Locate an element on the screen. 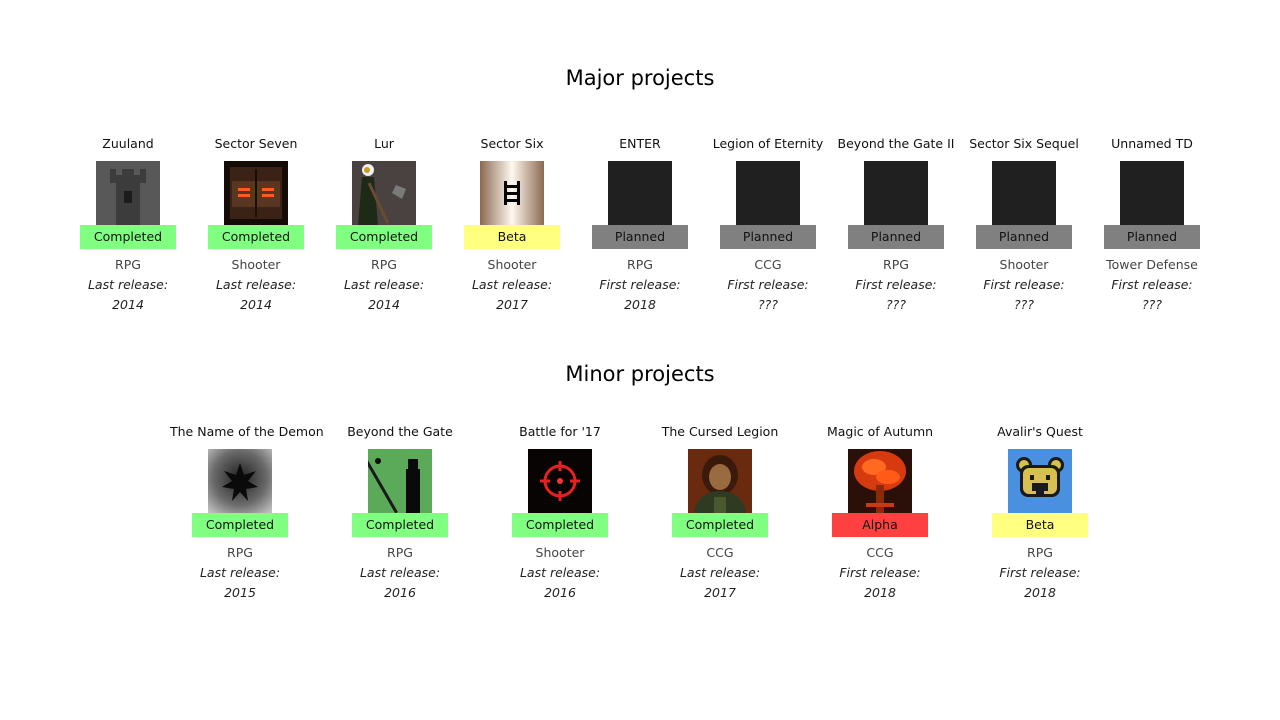  project-name: Unnamed TD is located at coordinates (1152, 143).